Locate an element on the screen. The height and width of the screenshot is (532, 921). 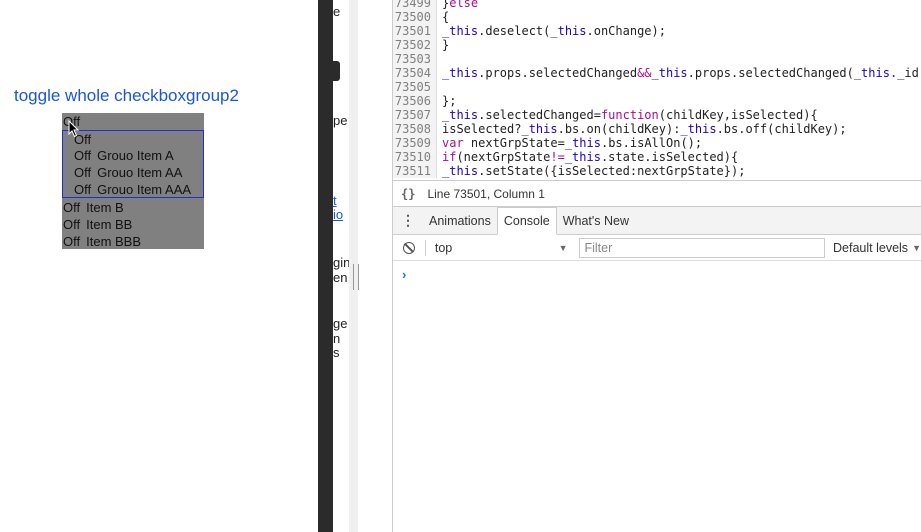
pretty-print-icon: {} is located at coordinates (408, 194).